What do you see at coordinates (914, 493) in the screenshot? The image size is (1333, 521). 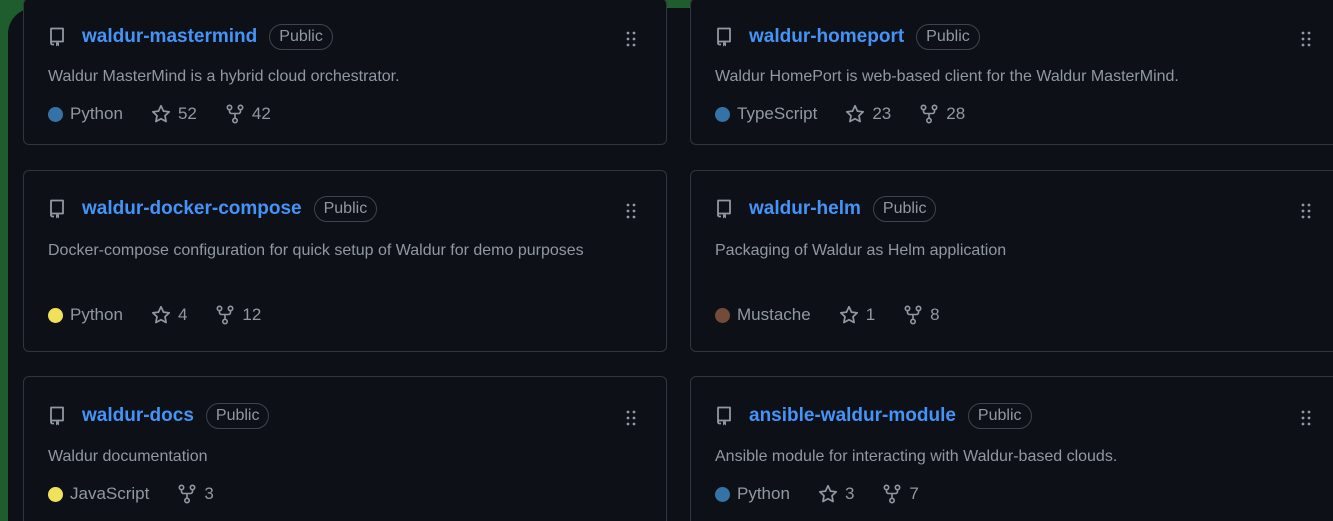 I see `forks-count: 7` at bounding box center [914, 493].